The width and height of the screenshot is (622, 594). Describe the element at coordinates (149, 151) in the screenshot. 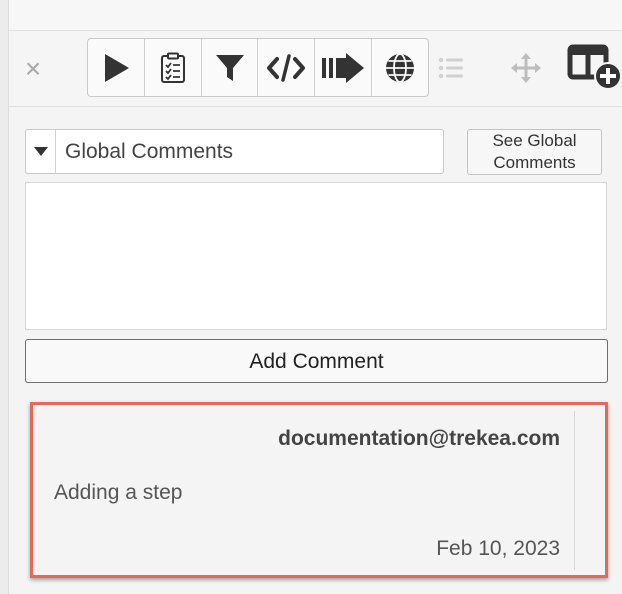

I see `comment-scope-value: Global Comments` at that location.